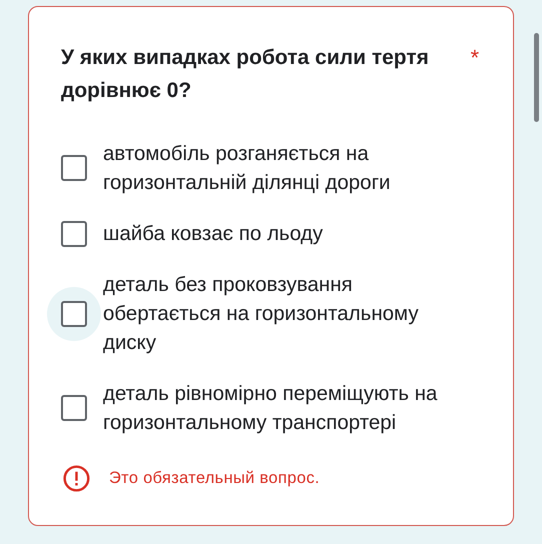 This screenshot has height=544, width=542. Describe the element at coordinates (536, 77) in the screenshot. I see `scrollbar` at that location.